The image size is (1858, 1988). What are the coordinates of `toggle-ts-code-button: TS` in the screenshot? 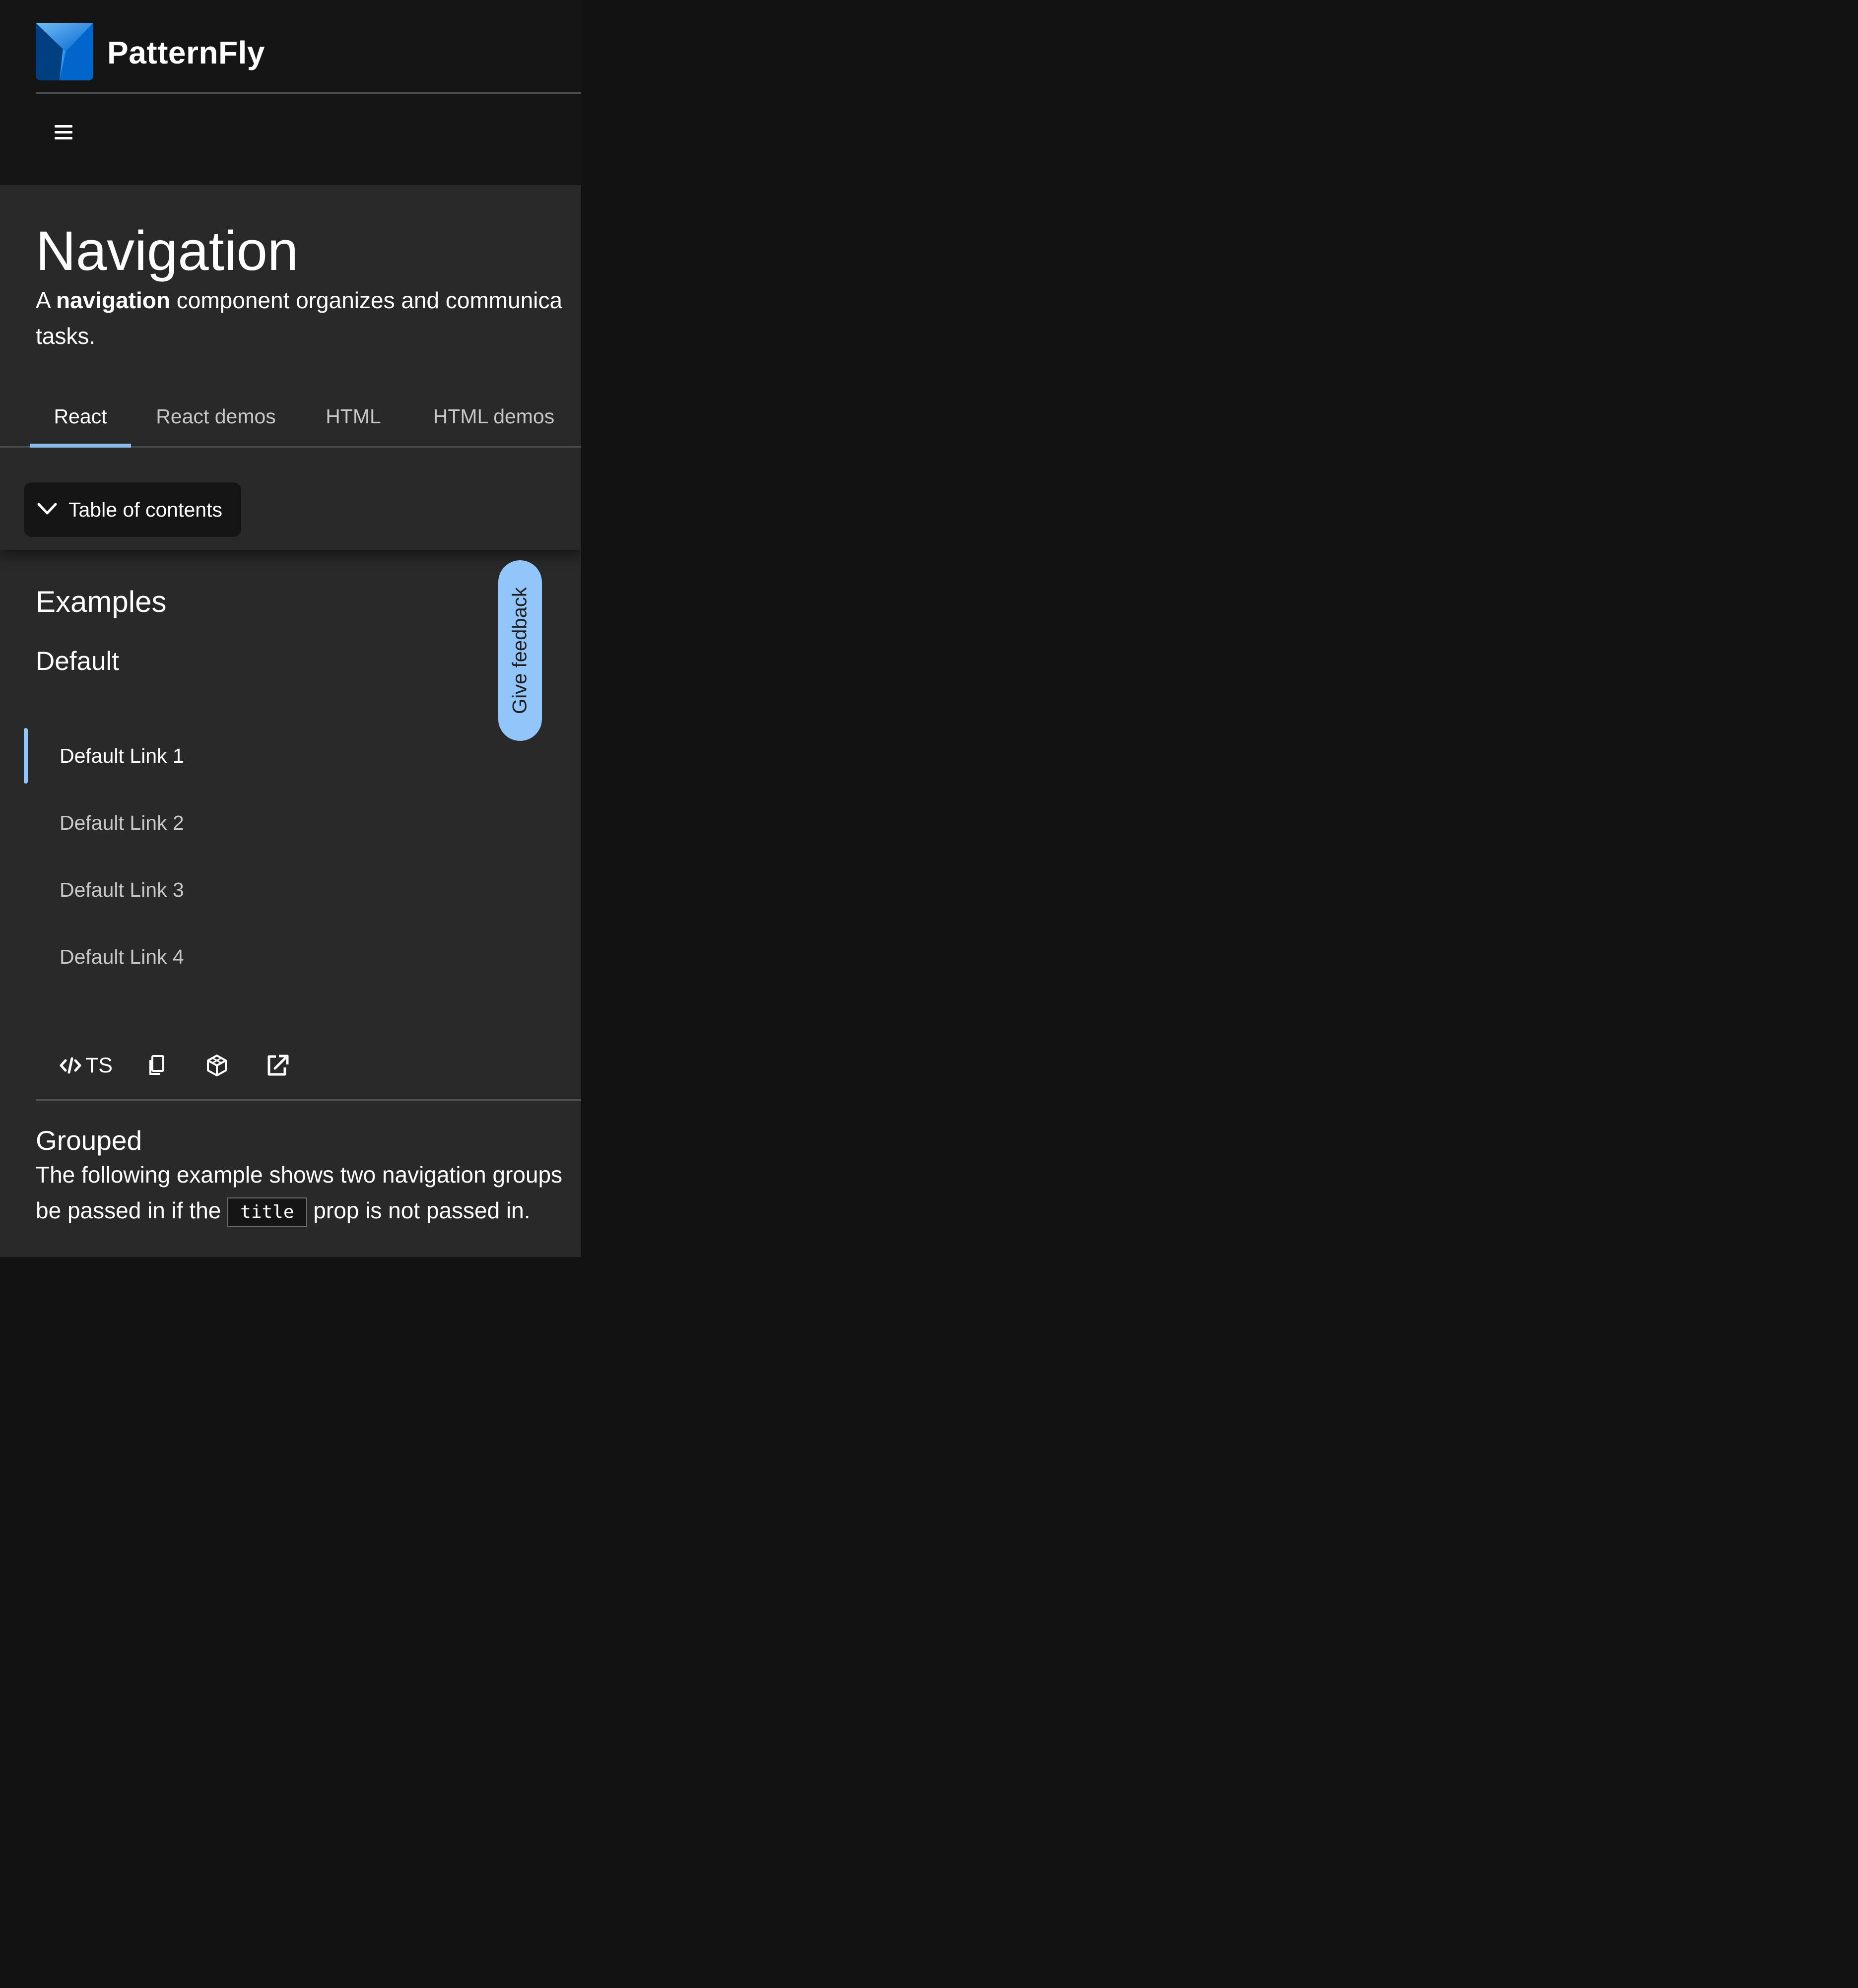 It's located at (87, 1065).